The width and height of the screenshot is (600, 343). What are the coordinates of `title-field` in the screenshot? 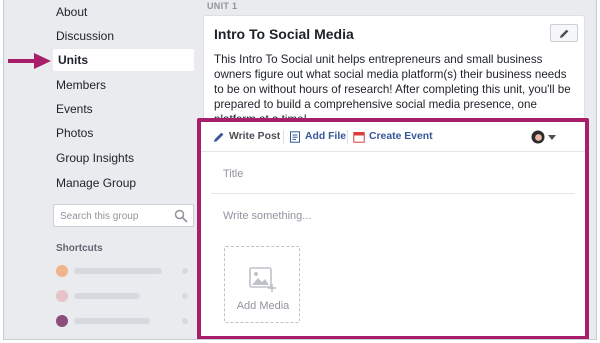 It's located at (393, 173).